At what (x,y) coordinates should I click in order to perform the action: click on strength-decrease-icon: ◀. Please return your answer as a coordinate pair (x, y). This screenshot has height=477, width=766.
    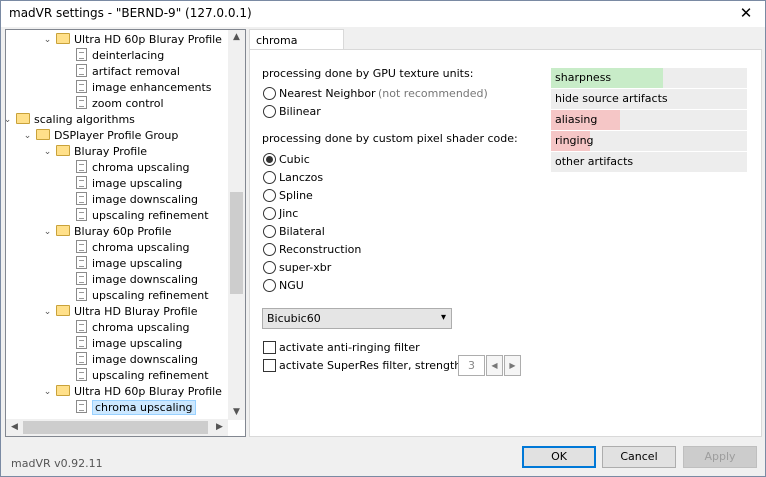
    Looking at the image, I should click on (494, 365).